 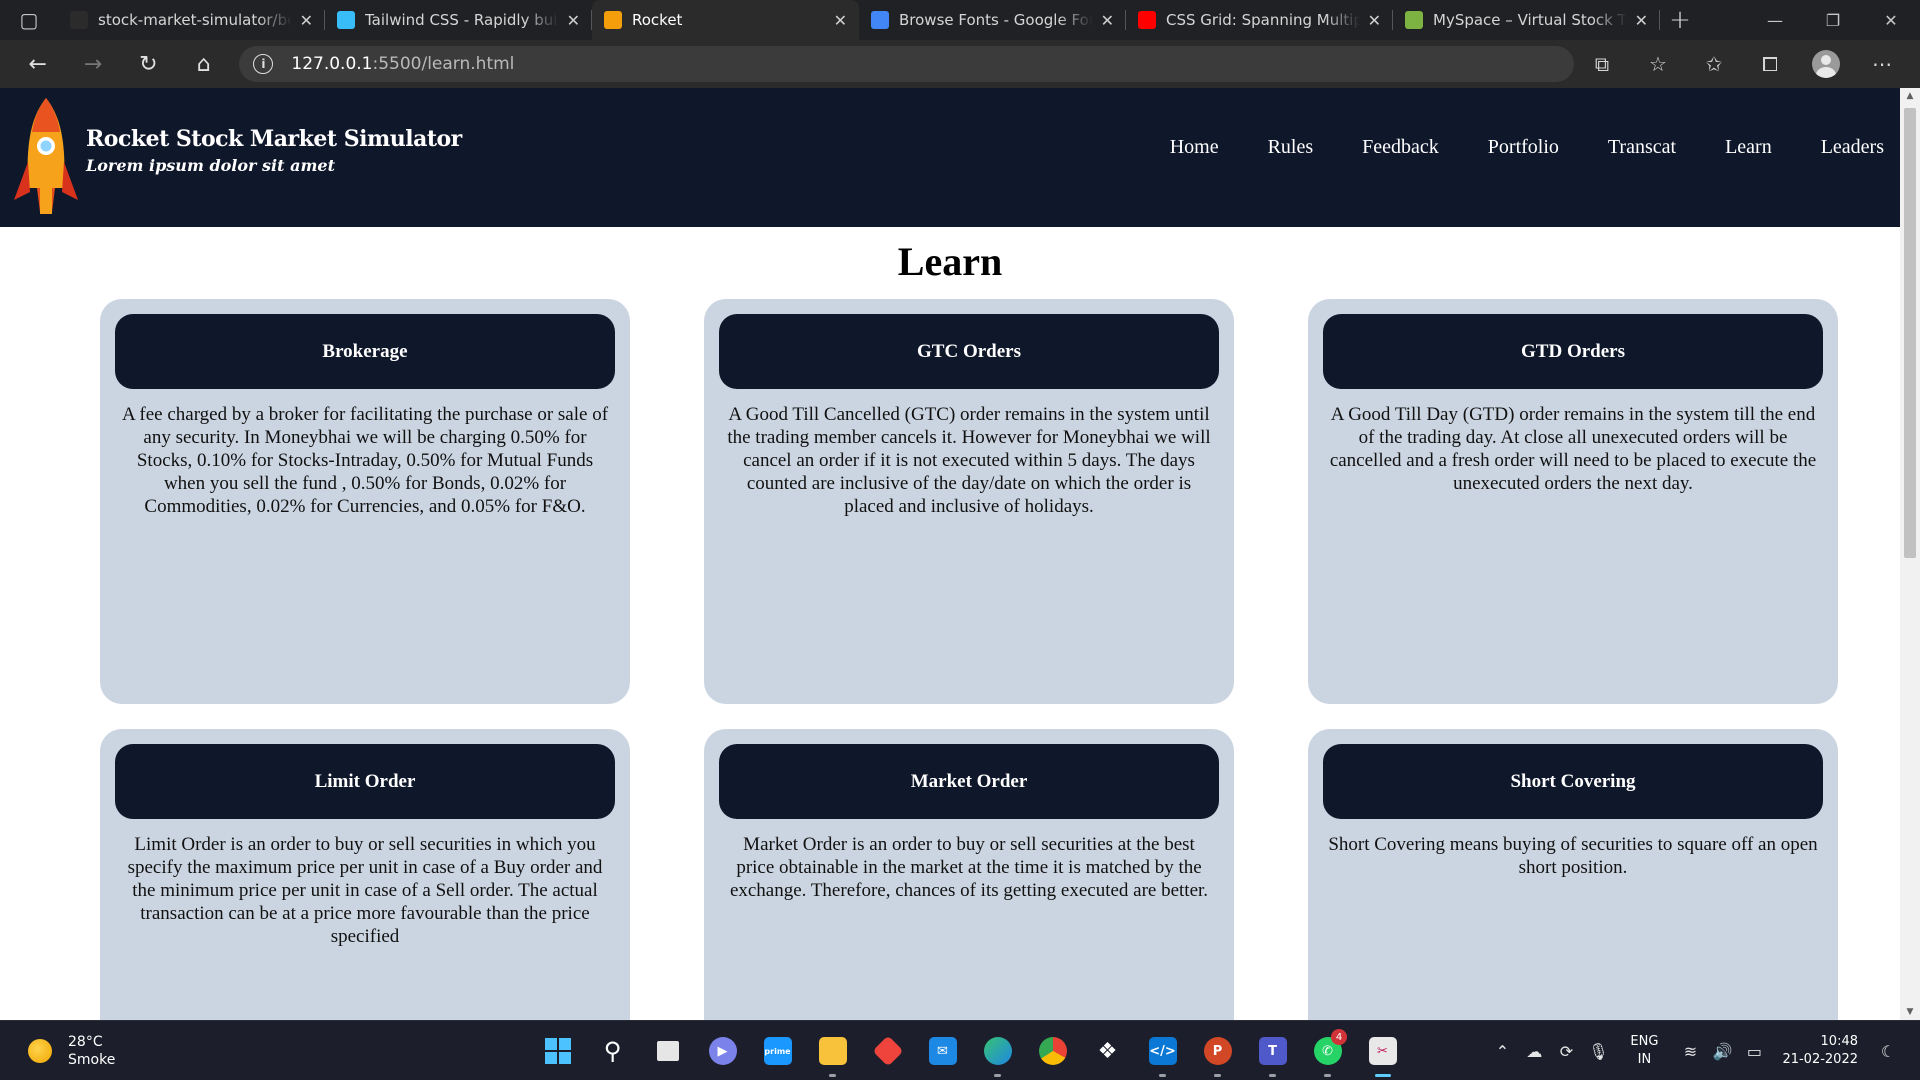 I want to click on browser-tab: CSS Grid: Spanning Multiple ✕, so click(x=1259, y=20).